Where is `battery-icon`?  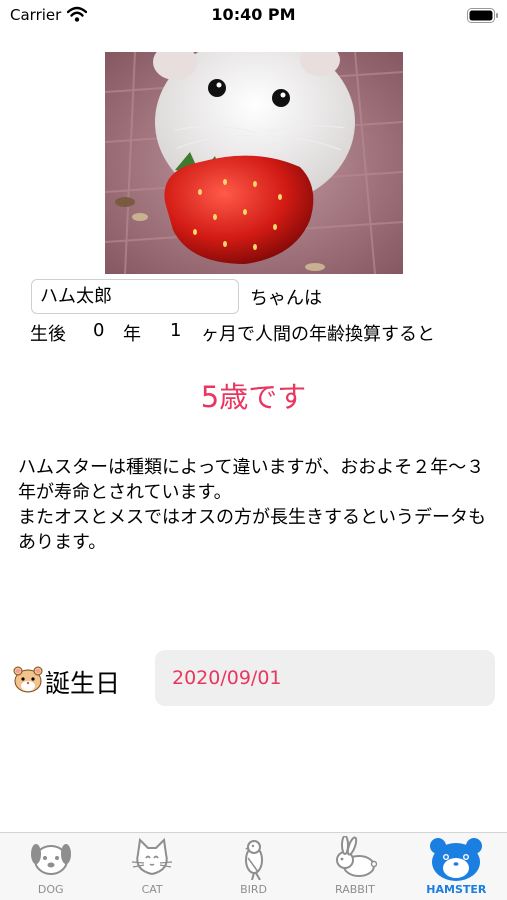
battery-icon is located at coordinates (482, 15).